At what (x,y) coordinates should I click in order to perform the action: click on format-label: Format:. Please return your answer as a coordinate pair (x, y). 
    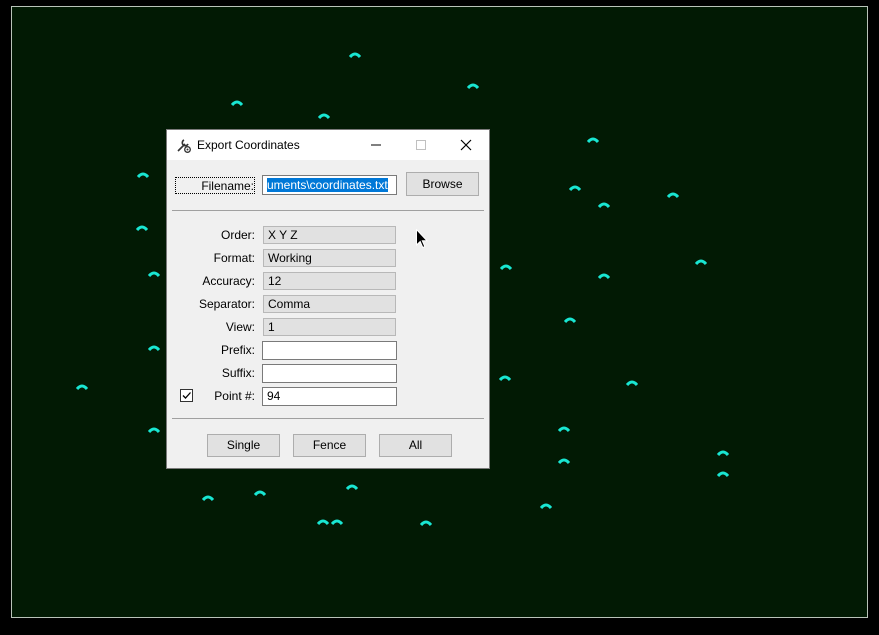
    Looking at the image, I should click on (234, 258).